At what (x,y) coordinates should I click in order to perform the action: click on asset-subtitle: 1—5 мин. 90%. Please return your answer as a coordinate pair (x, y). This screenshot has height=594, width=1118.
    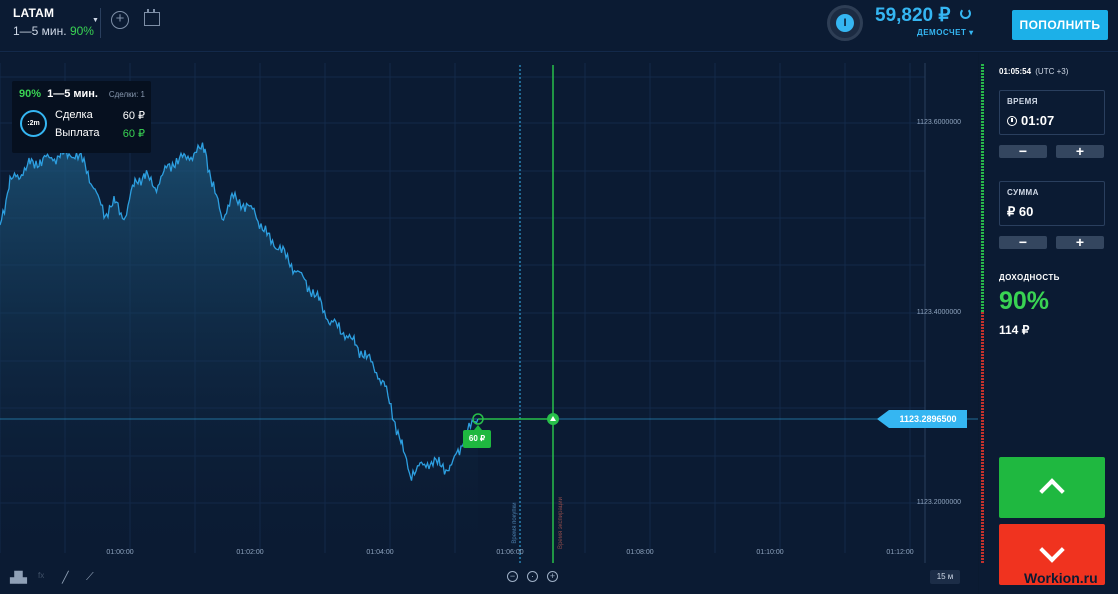
    Looking at the image, I should click on (53, 31).